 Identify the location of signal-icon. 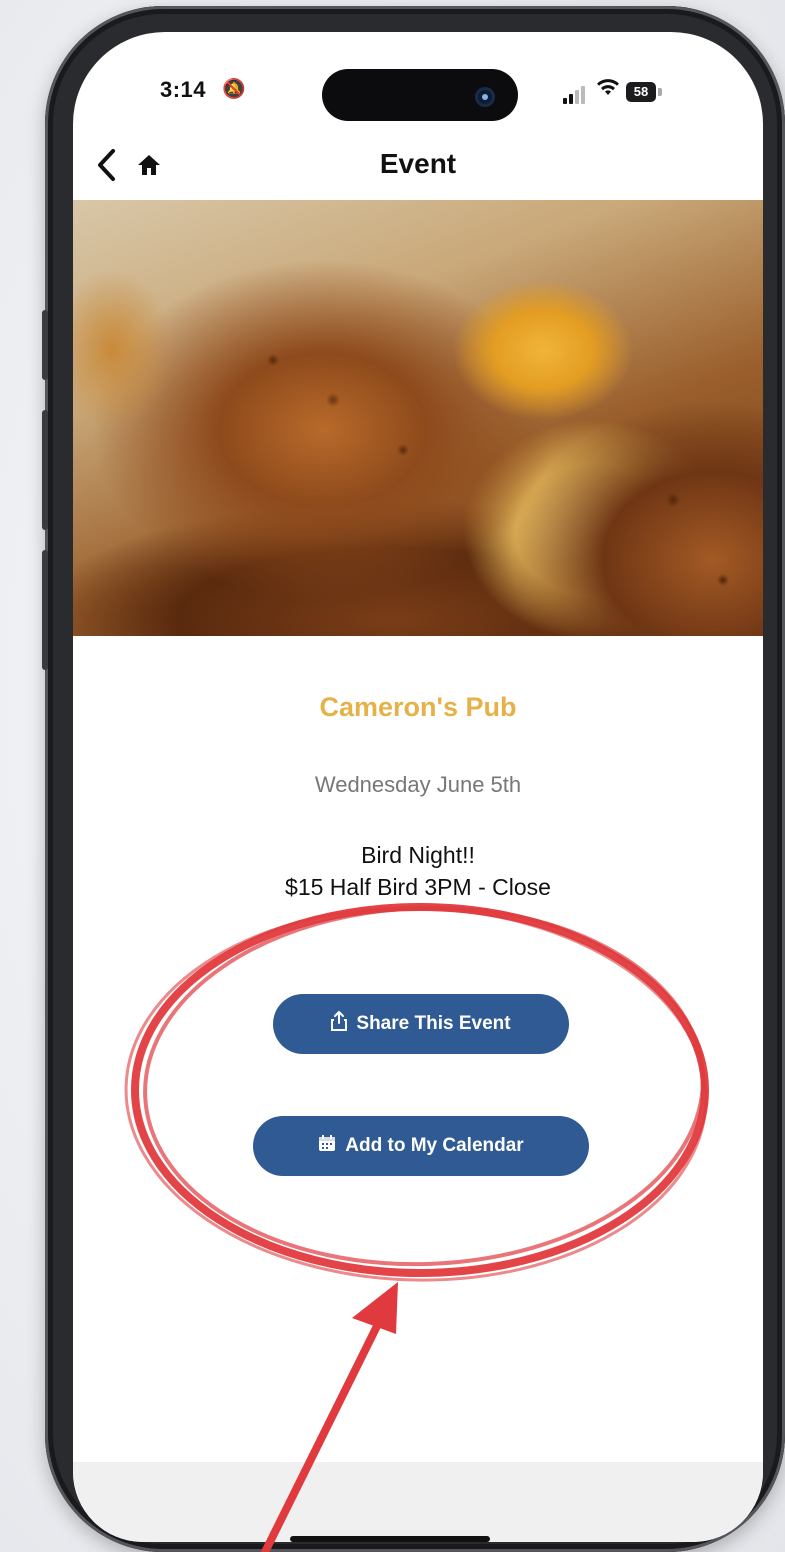
(577, 94).